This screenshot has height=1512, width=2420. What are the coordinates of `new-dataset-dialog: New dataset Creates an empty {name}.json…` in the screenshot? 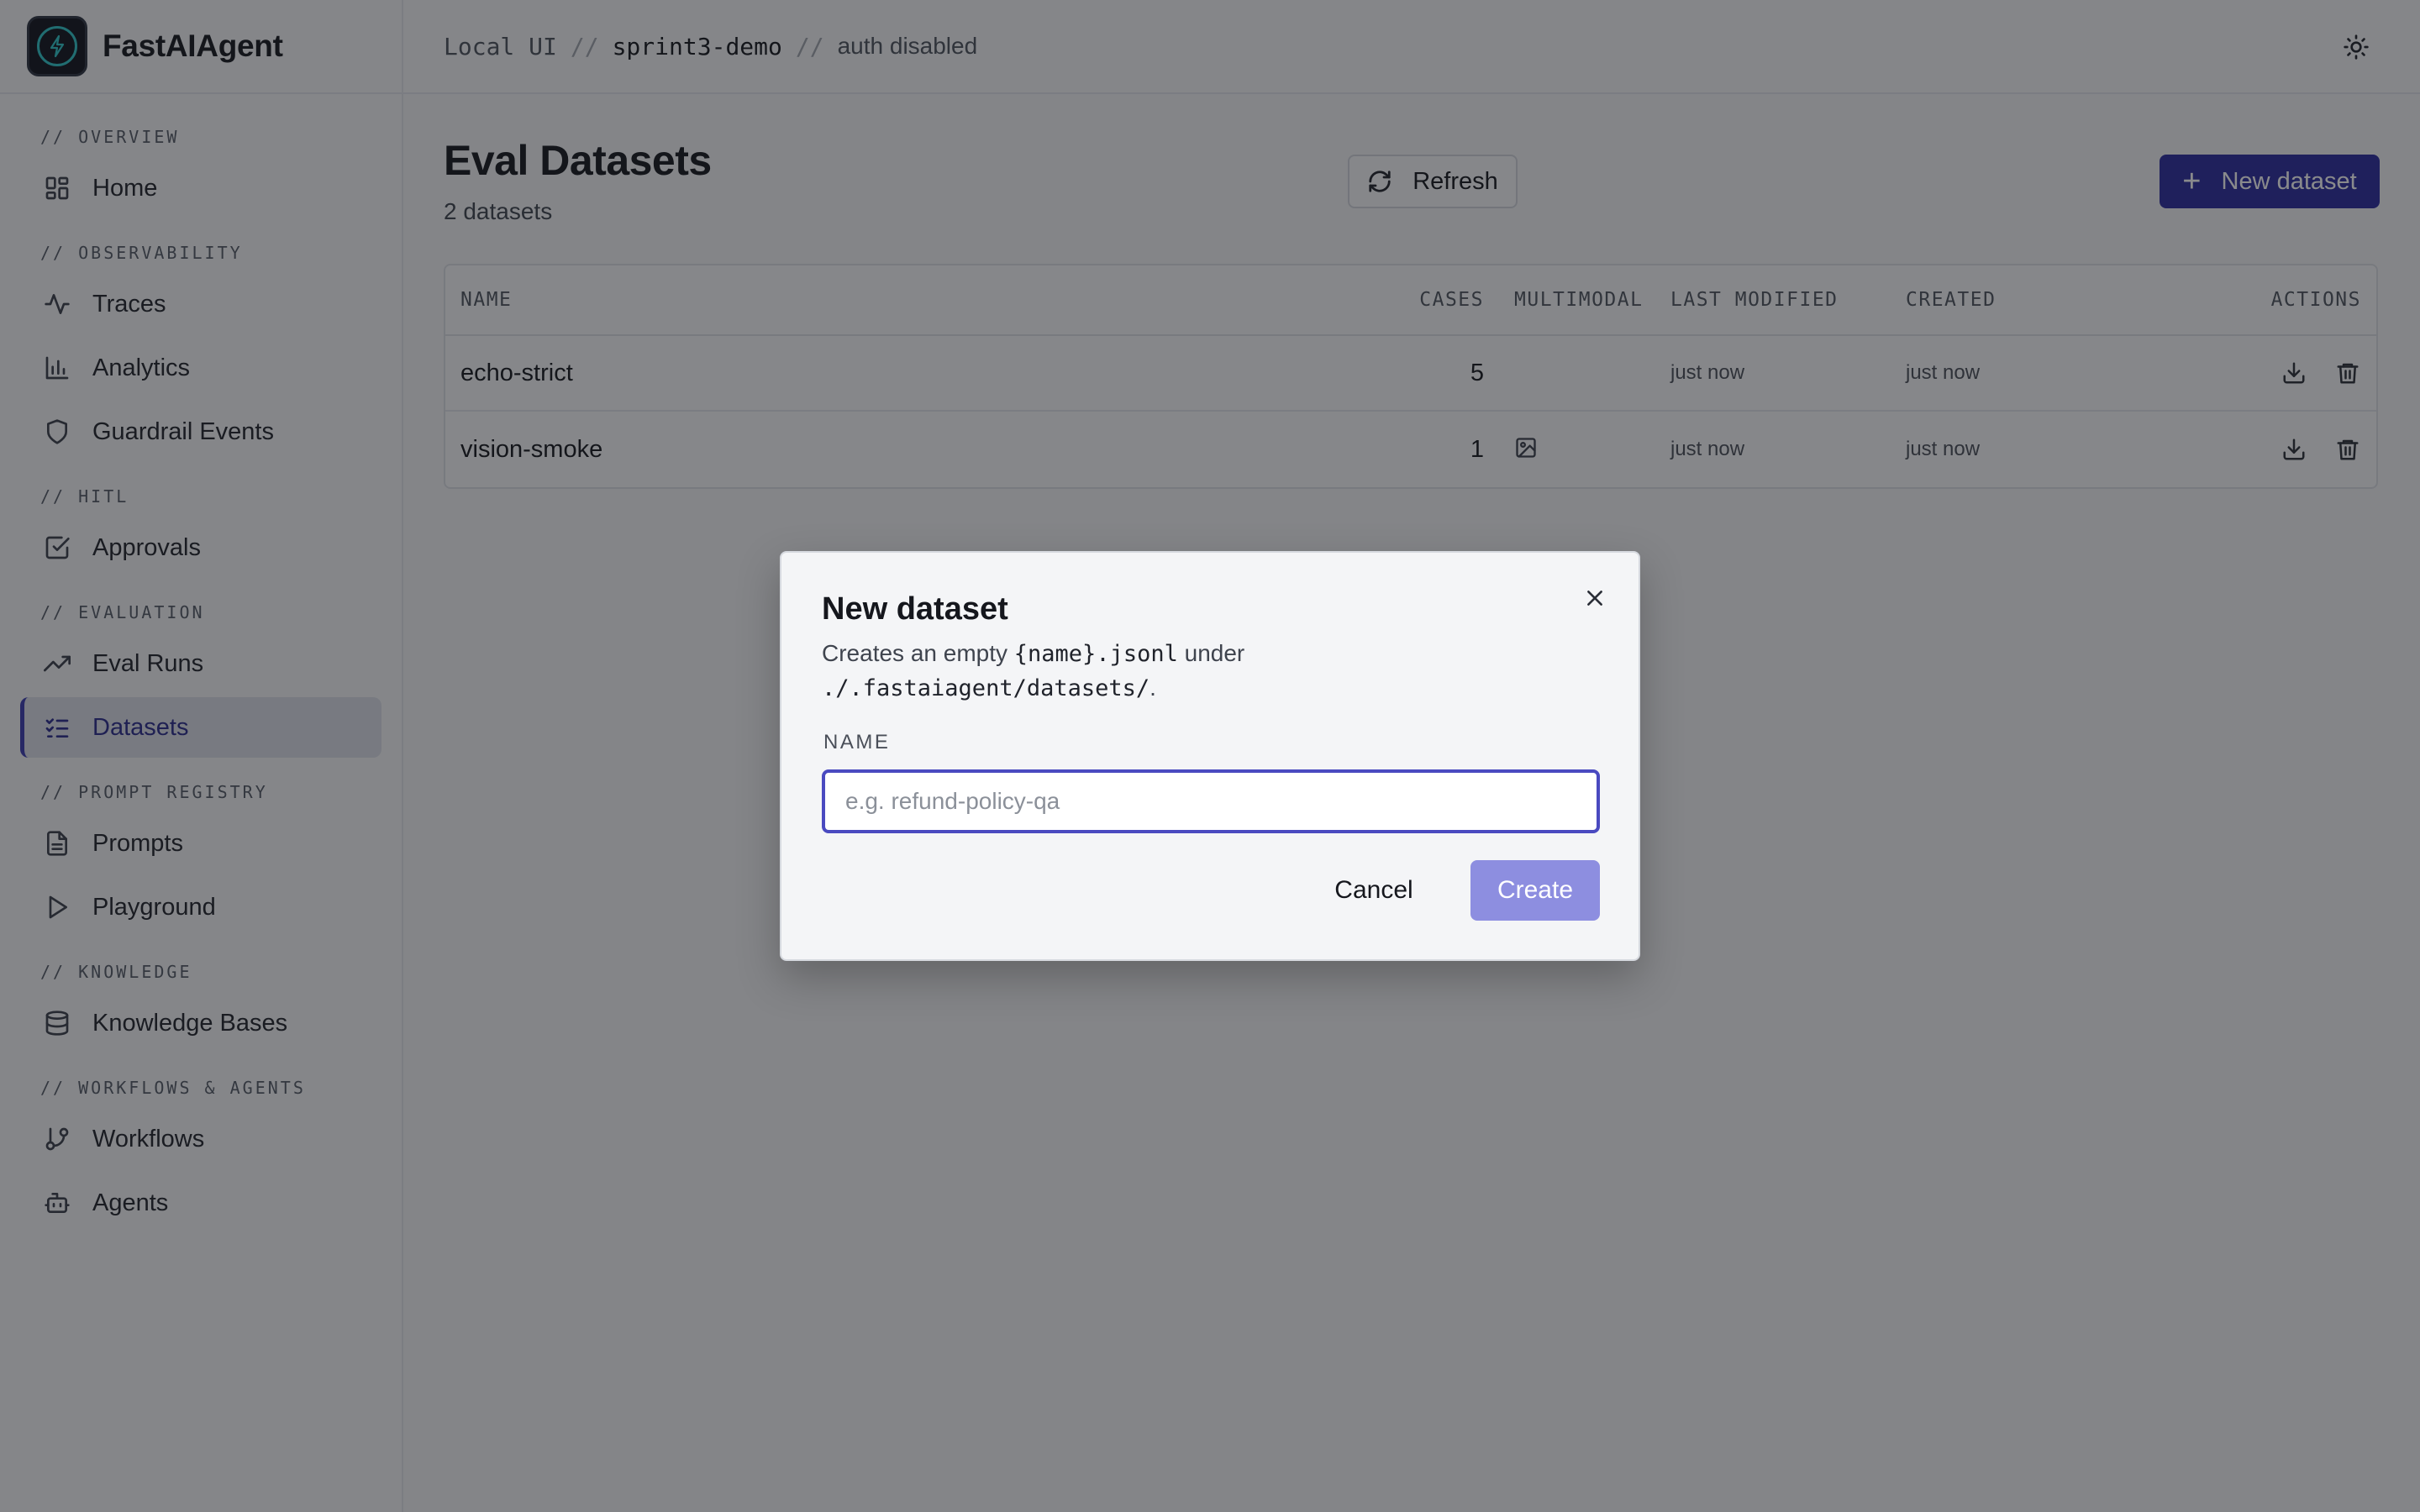 It's located at (1210, 756).